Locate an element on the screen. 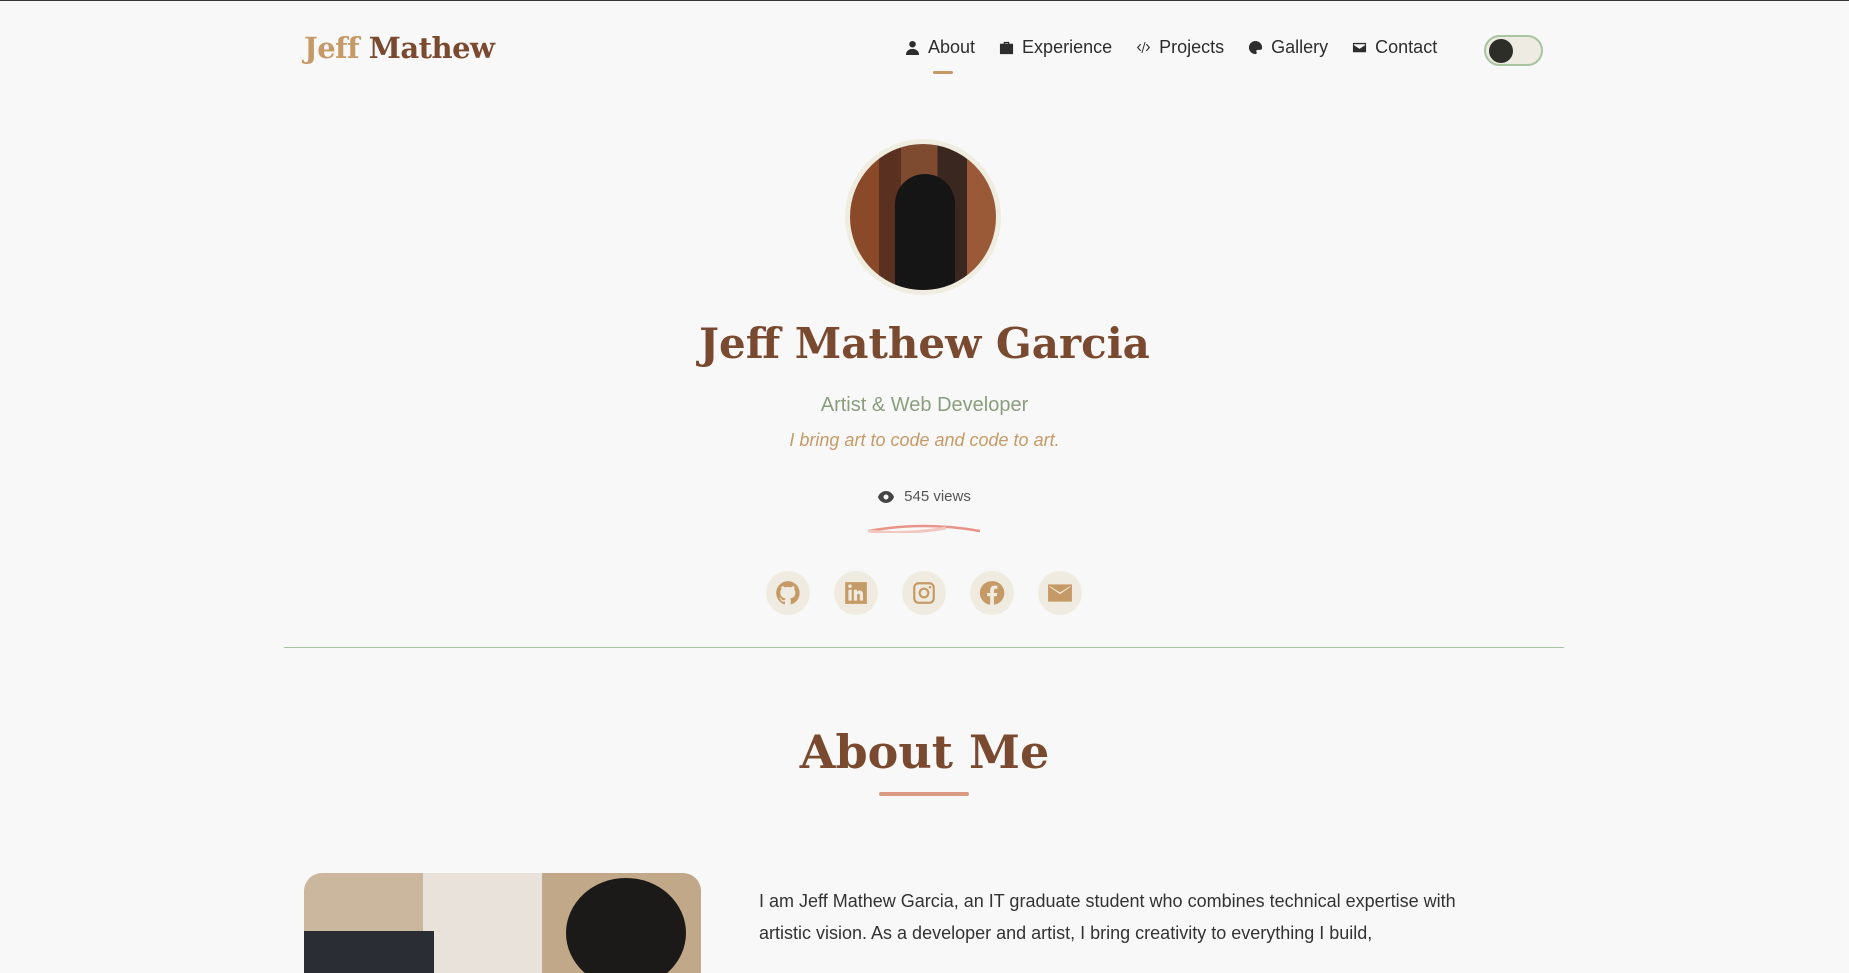 This screenshot has width=1849, height=973. about-photo is located at coordinates (502, 923).